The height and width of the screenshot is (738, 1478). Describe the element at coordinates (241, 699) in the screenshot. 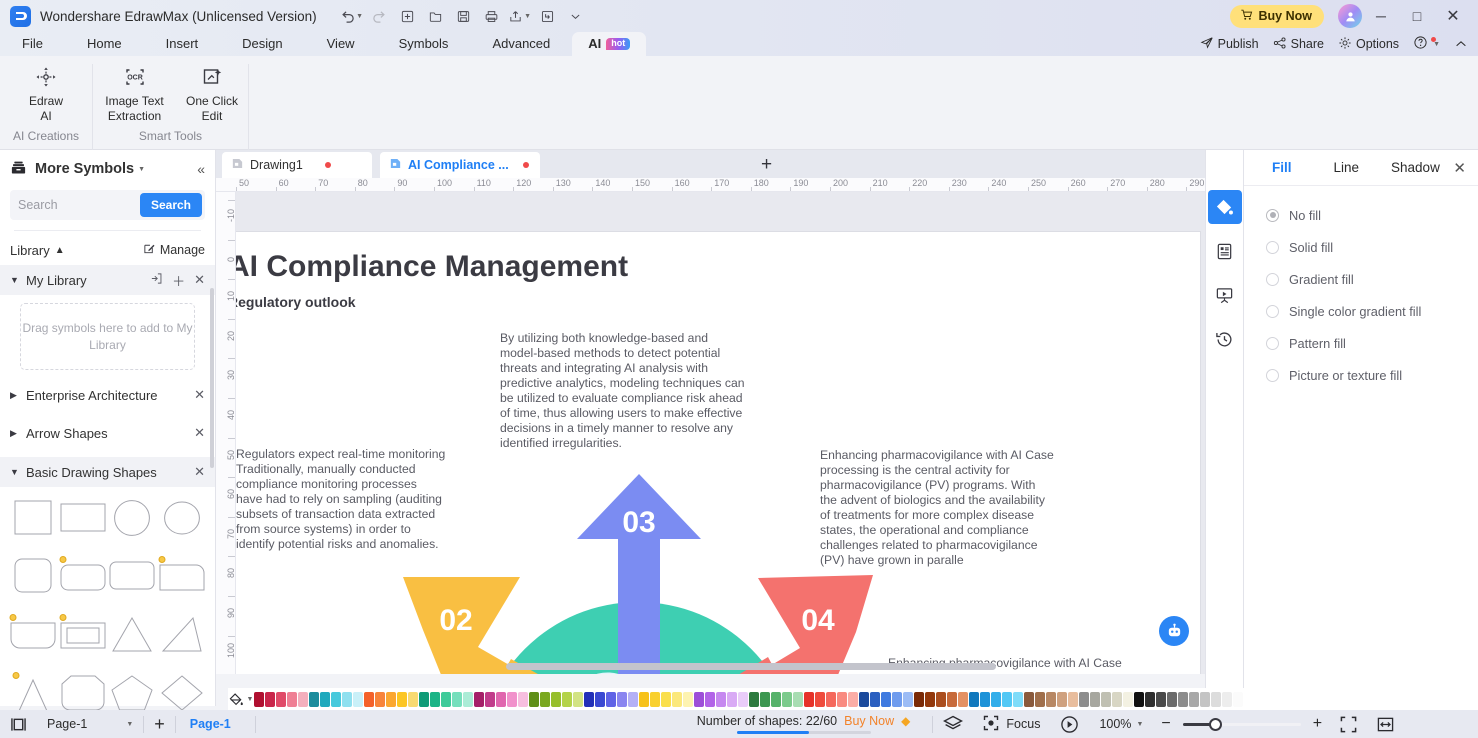

I see `fill-bucket-icon: ▼` at that location.